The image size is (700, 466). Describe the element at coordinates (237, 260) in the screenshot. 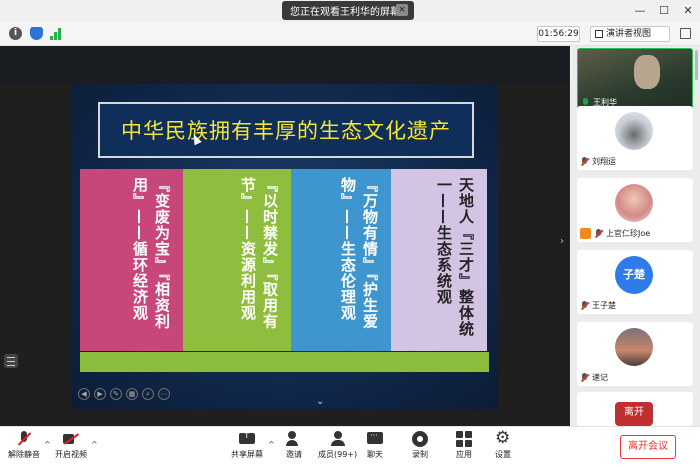

I see `slide-column-2: 『以时禁发』『取用有节』——资源利用观` at that location.